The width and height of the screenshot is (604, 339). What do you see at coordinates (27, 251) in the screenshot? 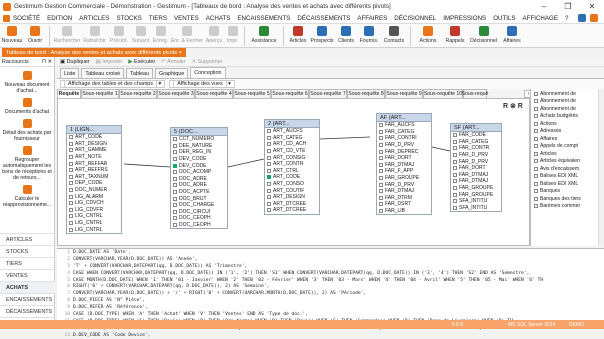
I see `module-tab: STOCKS` at bounding box center [27, 251].